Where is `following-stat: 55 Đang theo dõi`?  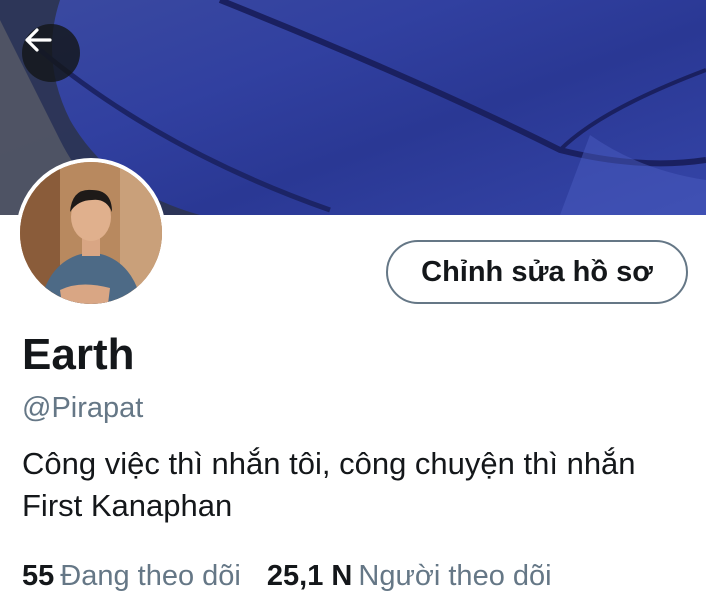 following-stat: 55 Đang theo dõi is located at coordinates (131, 576).